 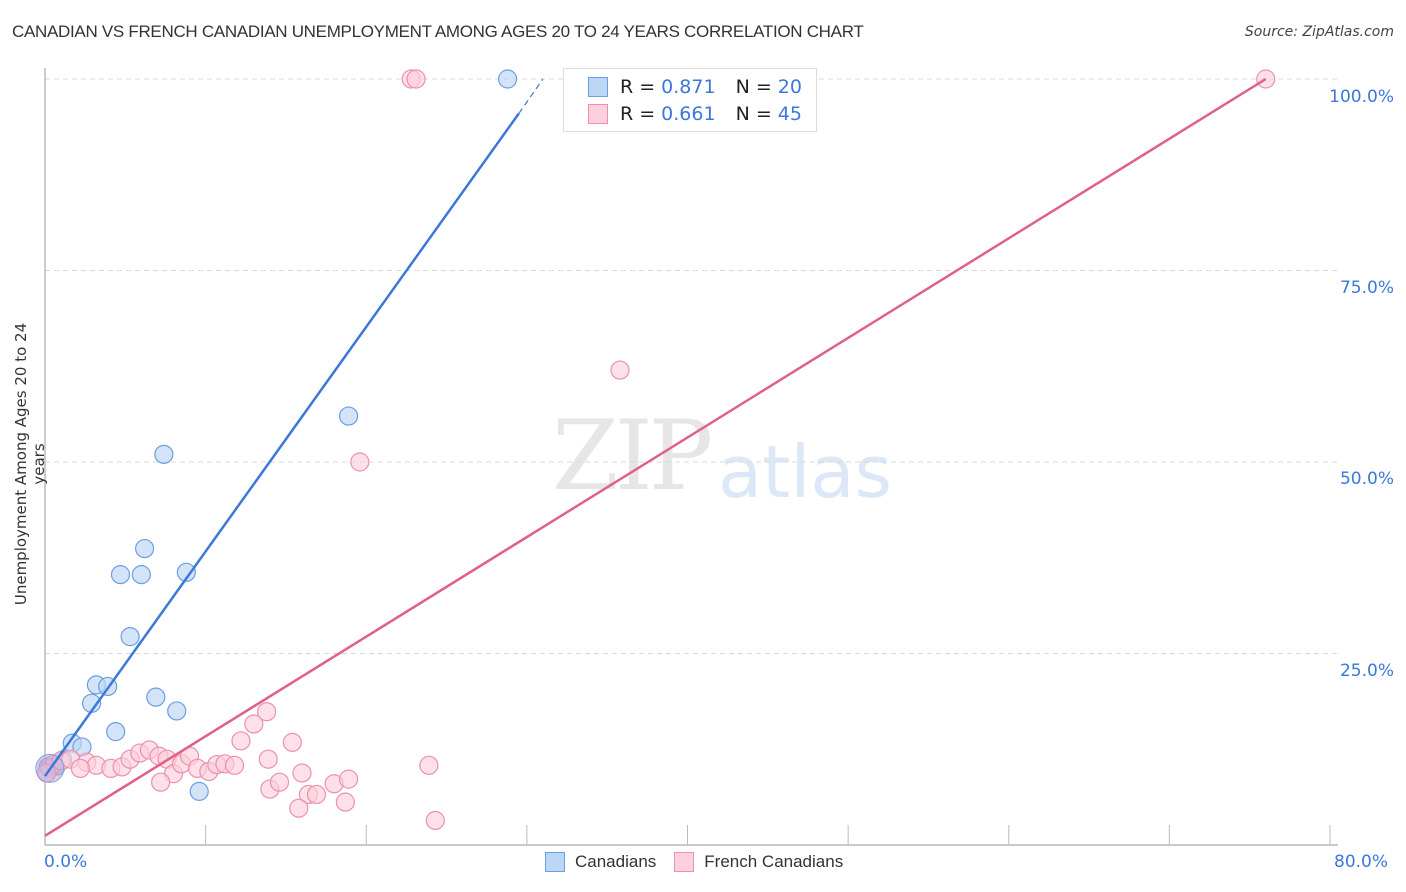 What do you see at coordinates (66, 862) in the screenshot?
I see `x-tick-label-min: 0.0%` at bounding box center [66, 862].